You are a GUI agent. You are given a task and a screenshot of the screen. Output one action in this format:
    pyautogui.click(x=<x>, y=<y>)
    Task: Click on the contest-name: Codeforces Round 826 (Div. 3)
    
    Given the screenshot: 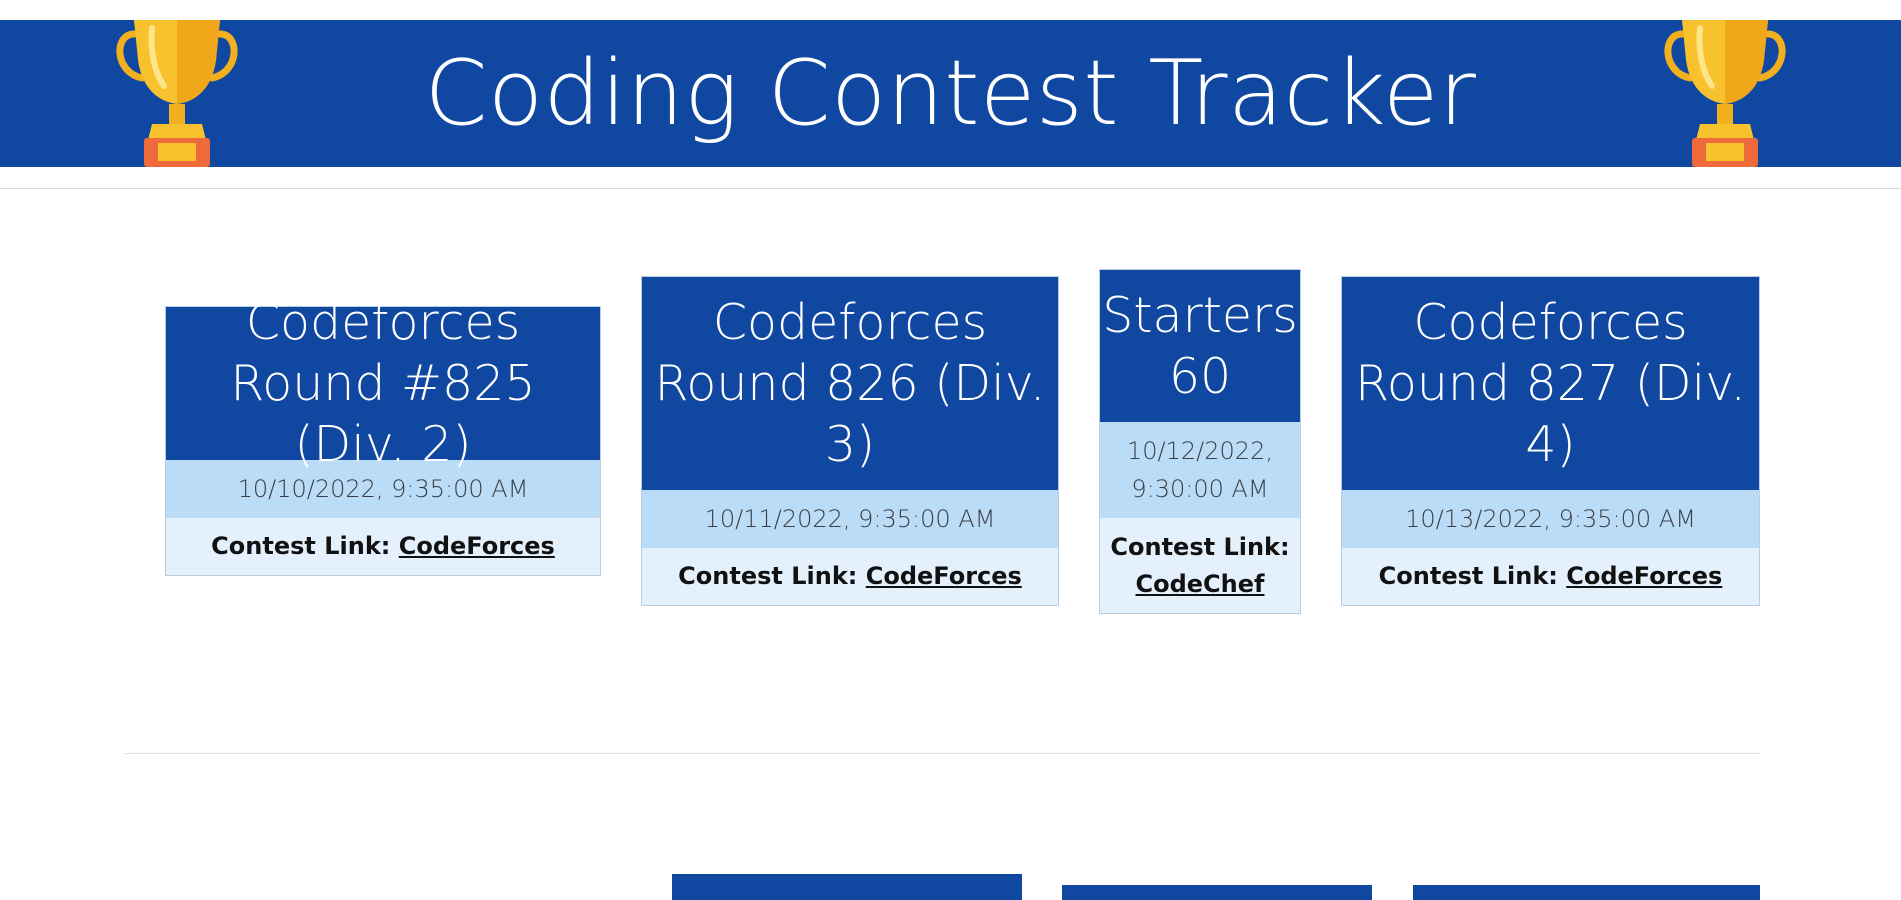 What is the action you would take?
    pyautogui.click(x=850, y=383)
    